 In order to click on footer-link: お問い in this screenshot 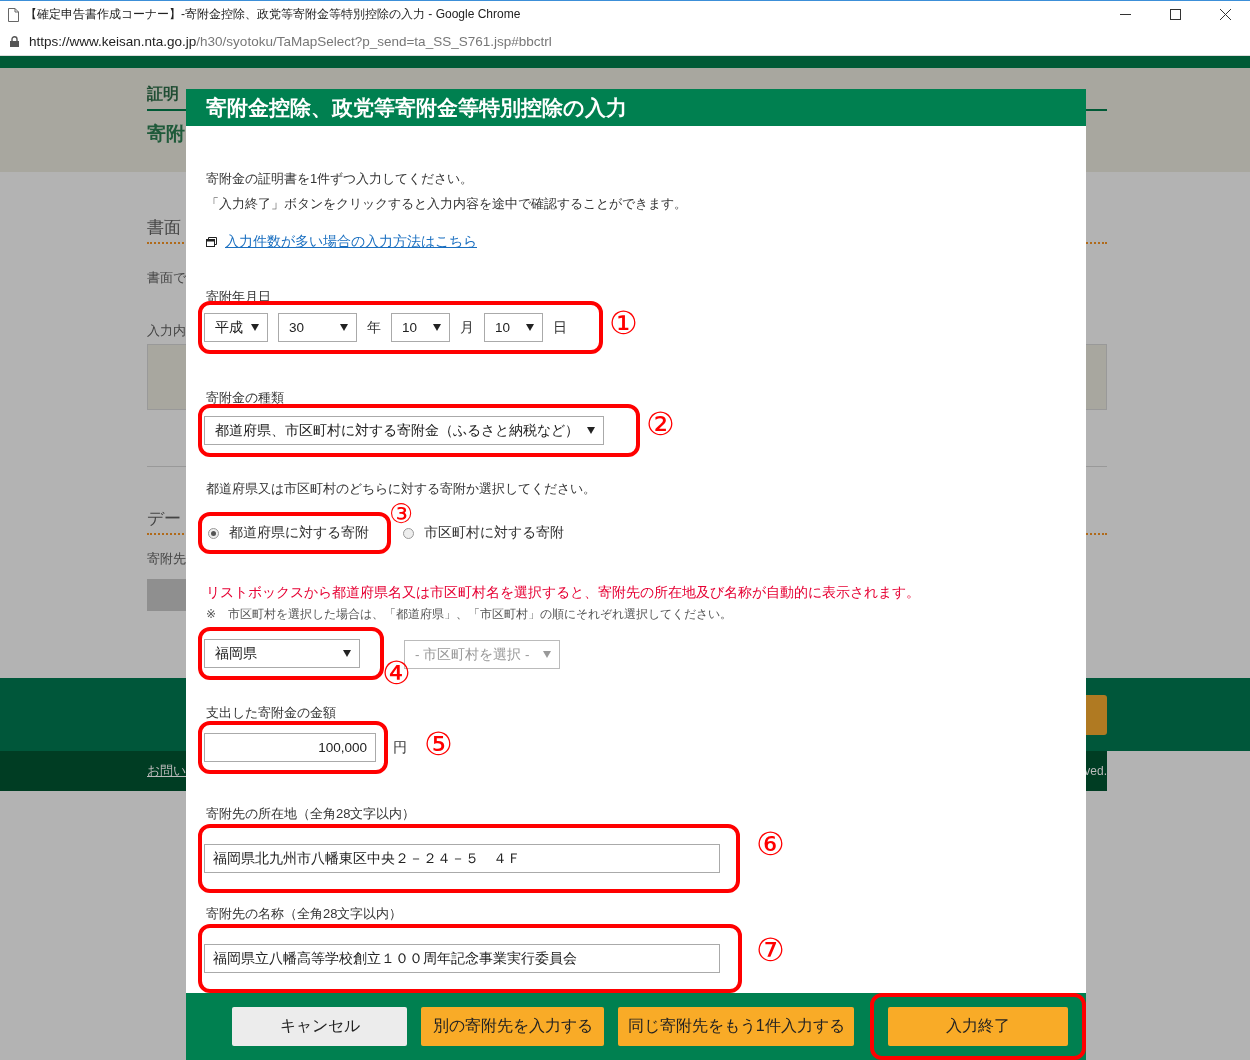, I will do `click(166, 771)`.